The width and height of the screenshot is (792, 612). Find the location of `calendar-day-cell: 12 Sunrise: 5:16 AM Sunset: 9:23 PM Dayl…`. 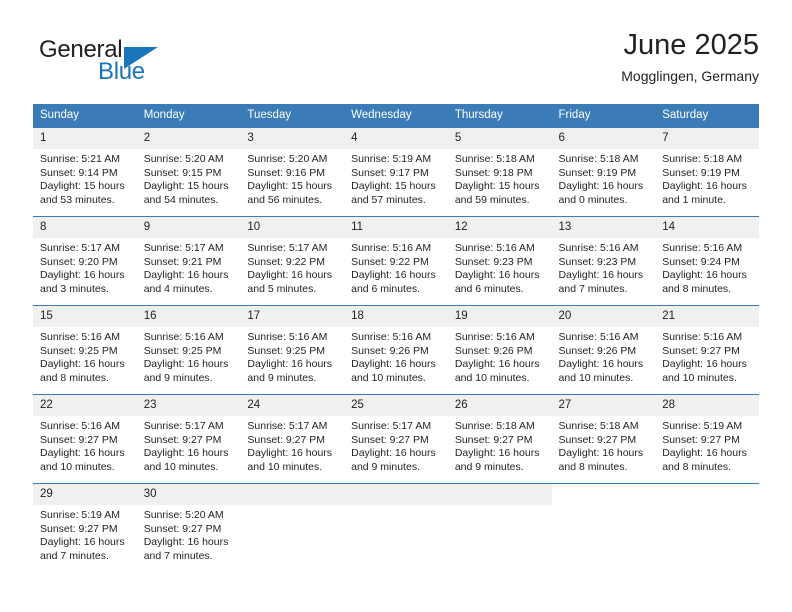

calendar-day-cell: 12 Sunrise: 5:16 AM Sunset: 9:23 PM Dayl… is located at coordinates (499, 261).